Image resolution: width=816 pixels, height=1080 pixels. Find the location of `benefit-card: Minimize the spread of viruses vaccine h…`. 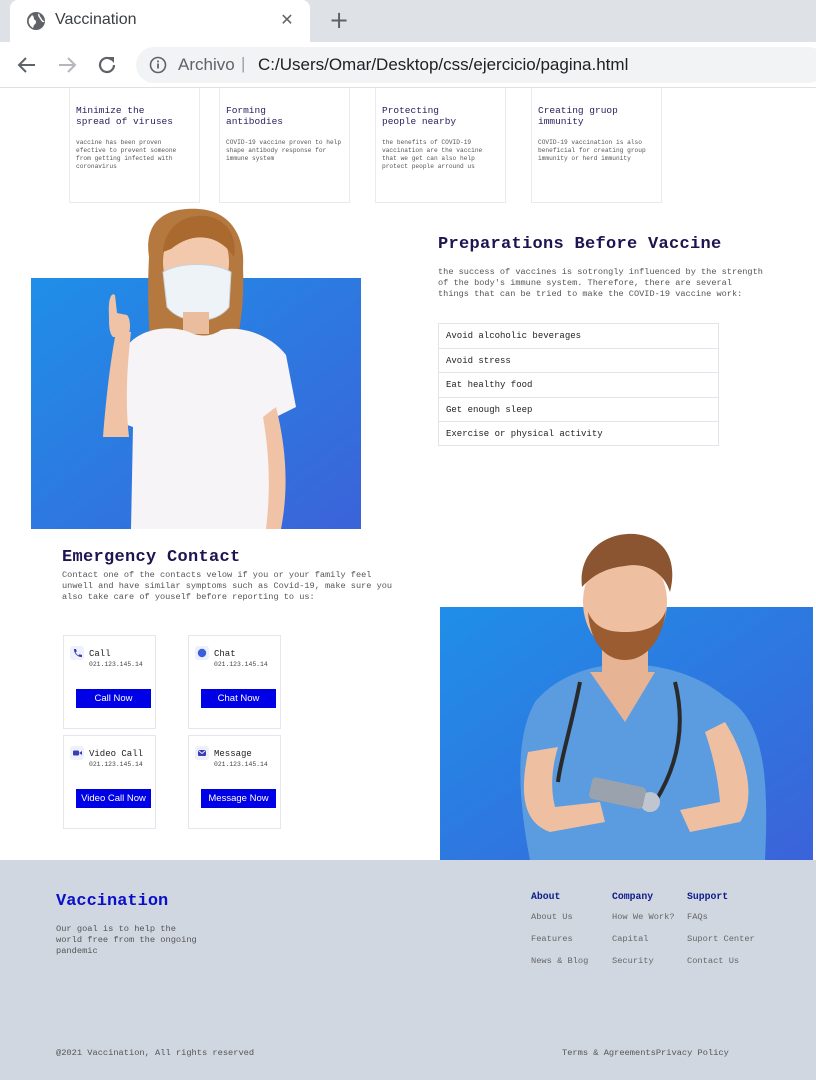

benefit-card: Minimize the spread of viruses vaccine h… is located at coordinates (134, 145).